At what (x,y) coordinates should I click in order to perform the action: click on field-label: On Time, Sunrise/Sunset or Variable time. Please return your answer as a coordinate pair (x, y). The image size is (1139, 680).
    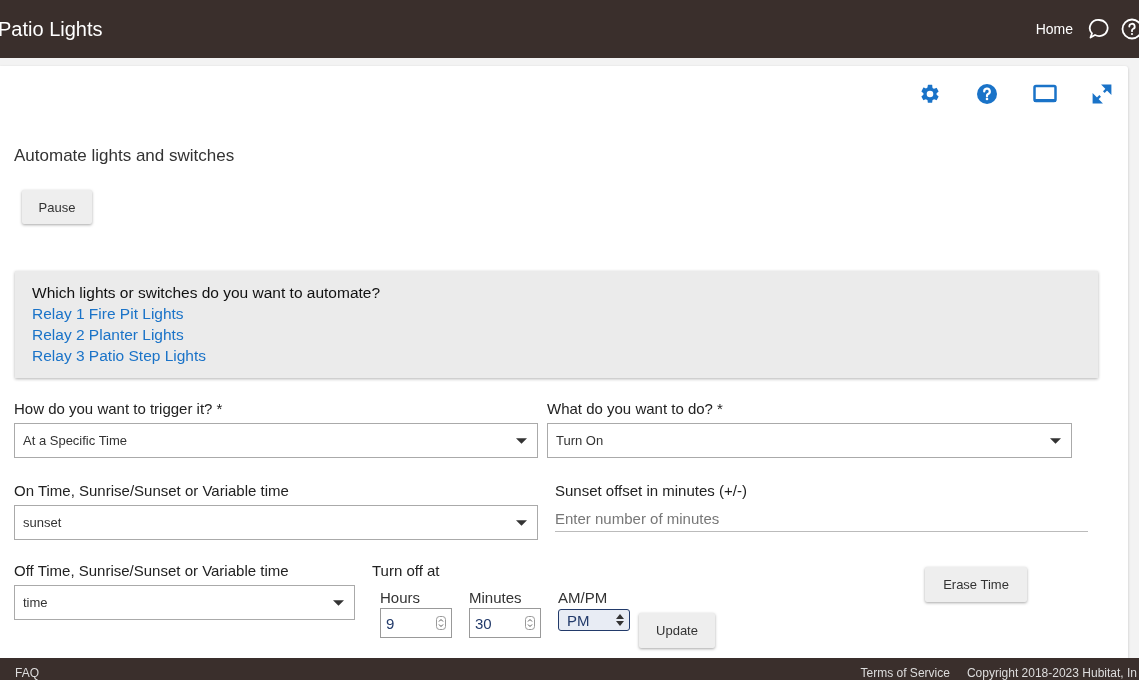
    Looking at the image, I should click on (152, 491).